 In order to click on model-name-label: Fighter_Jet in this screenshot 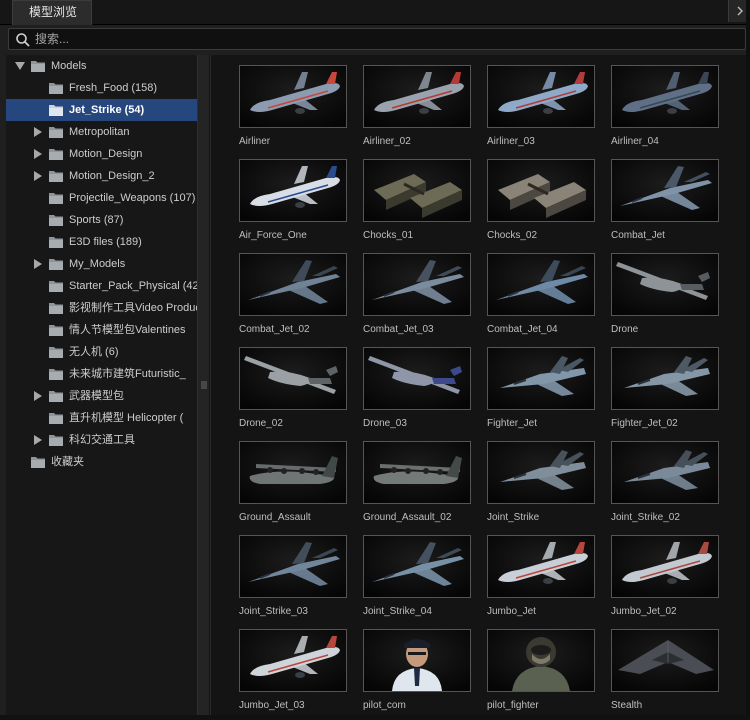, I will do `click(512, 423)`.